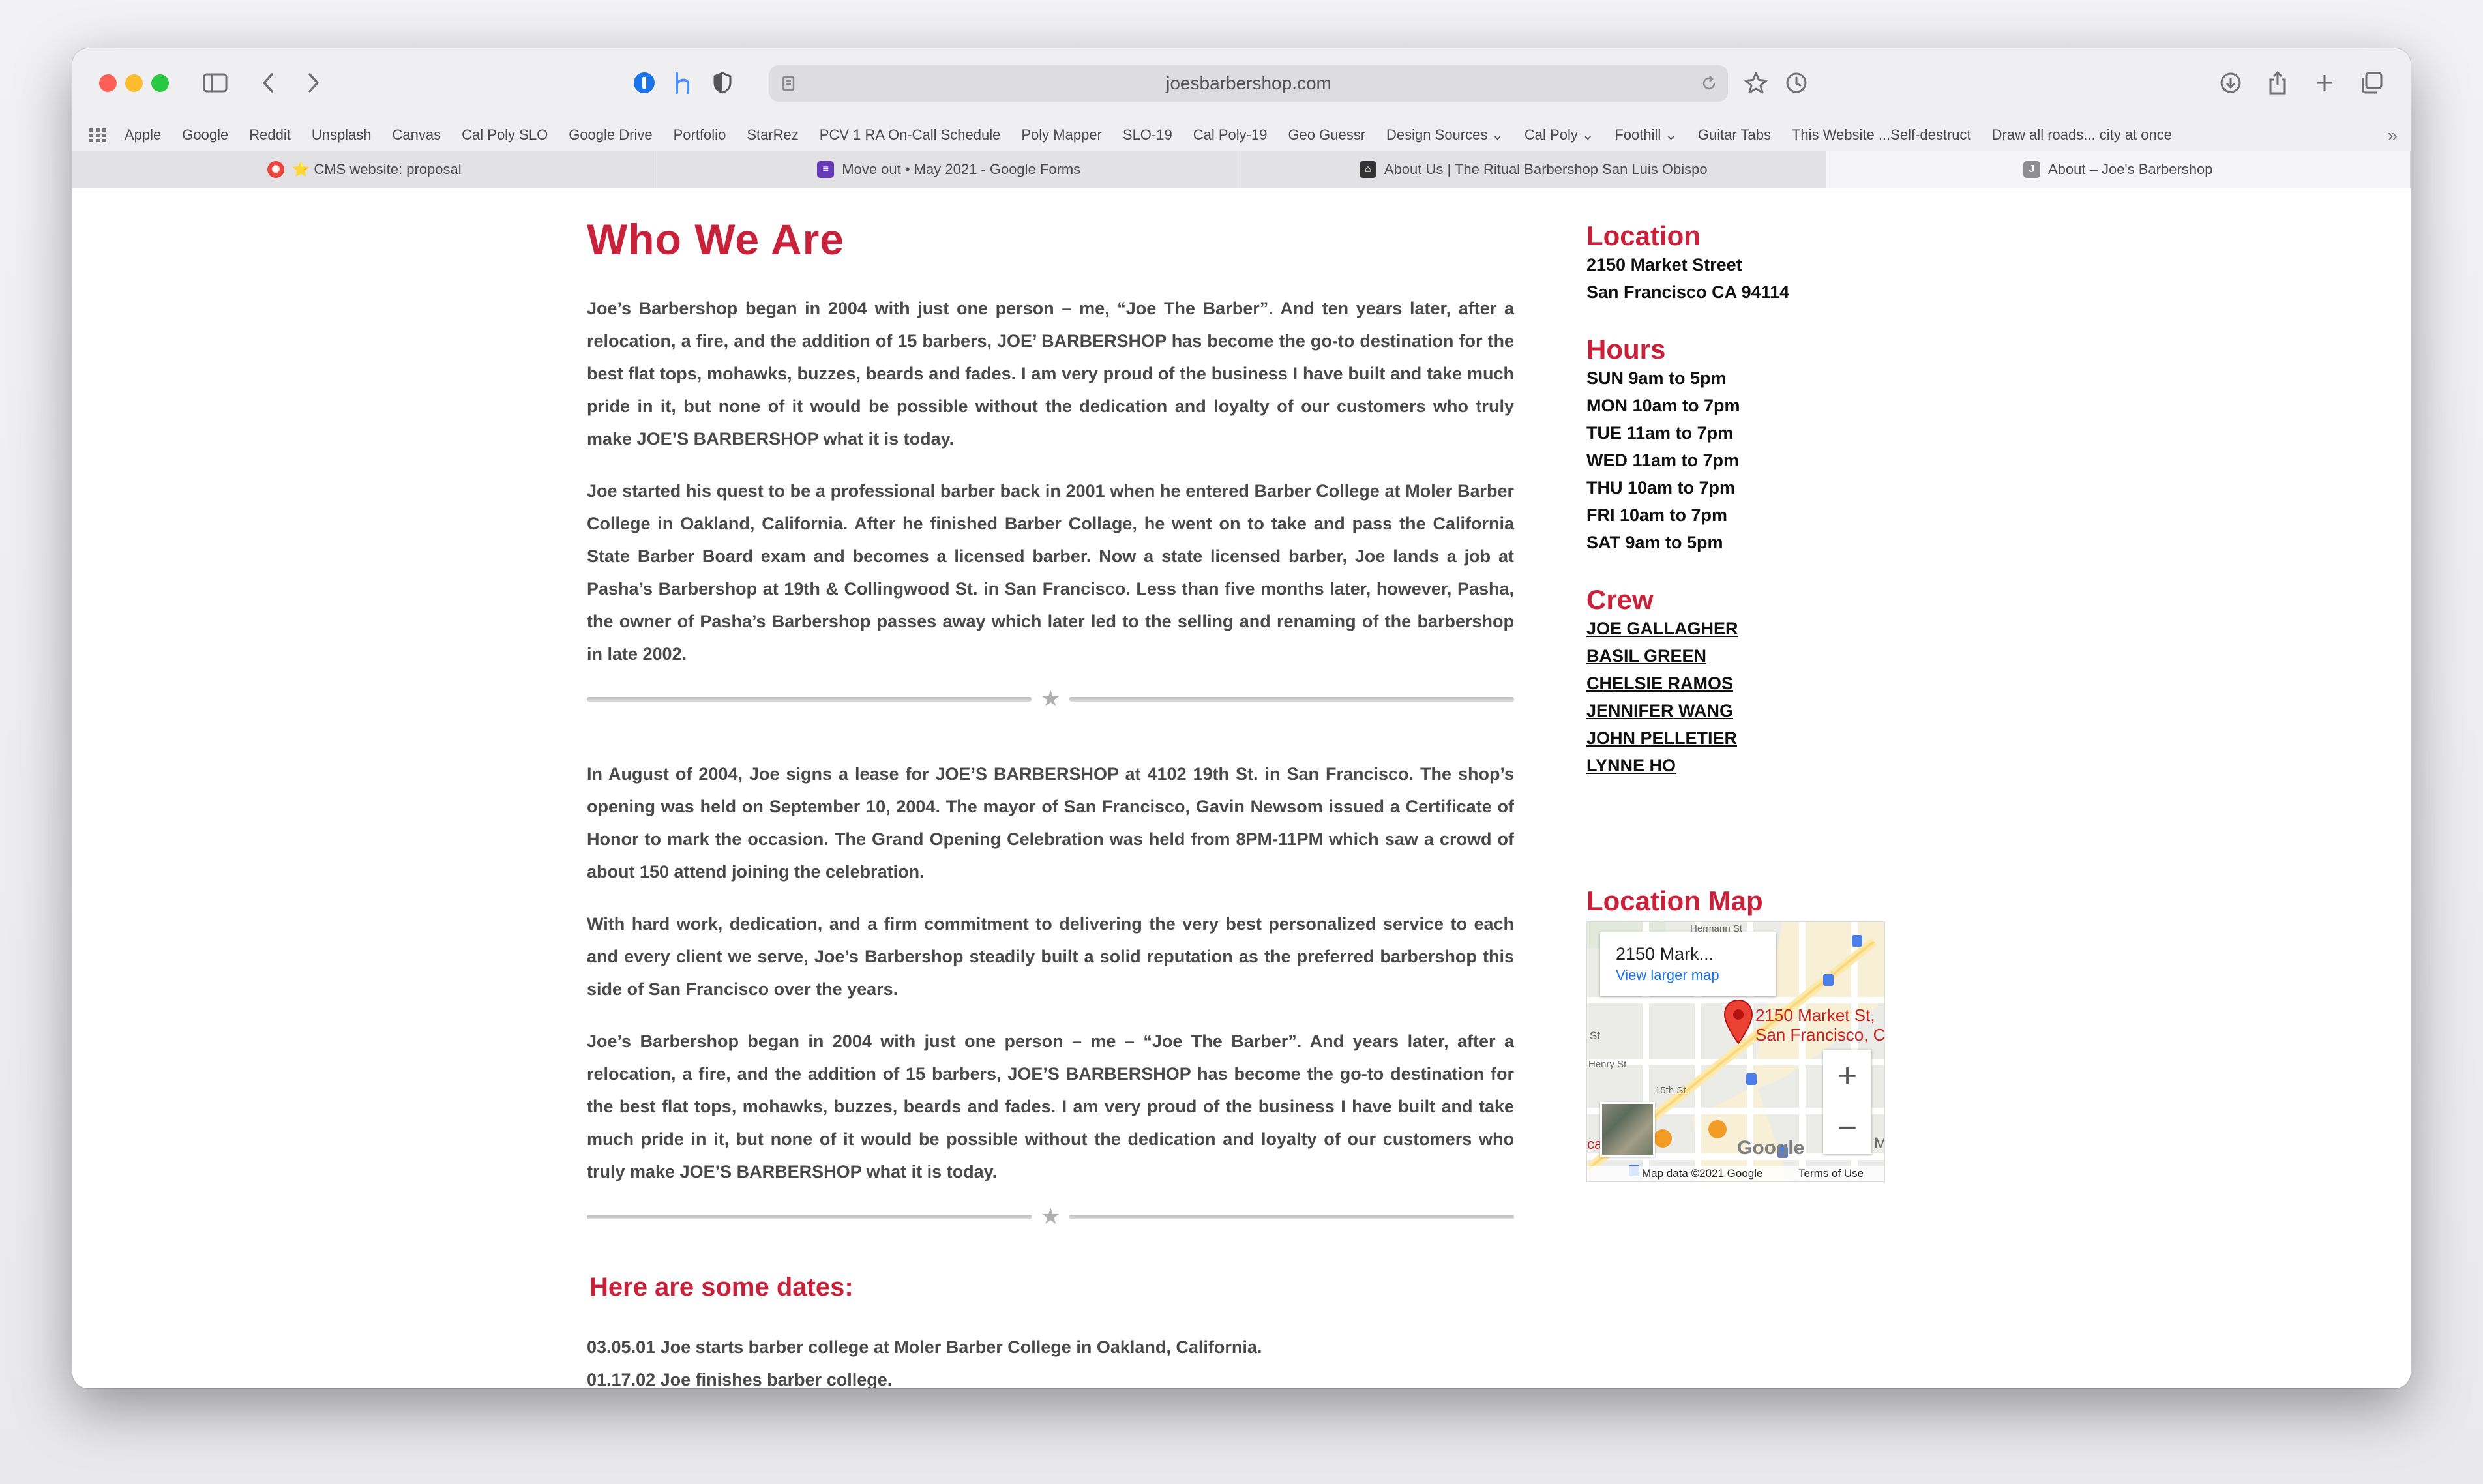 This screenshot has height=1484, width=2483. What do you see at coordinates (1709, 83) in the screenshot?
I see `reload-icon` at bounding box center [1709, 83].